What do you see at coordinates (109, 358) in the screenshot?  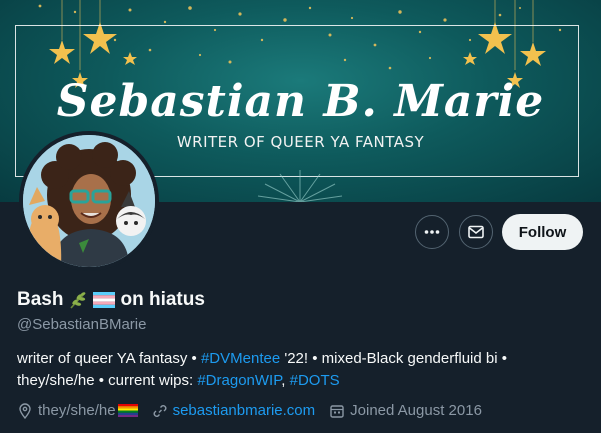 I see `bio-text: writer of queer YA fantasy •` at bounding box center [109, 358].